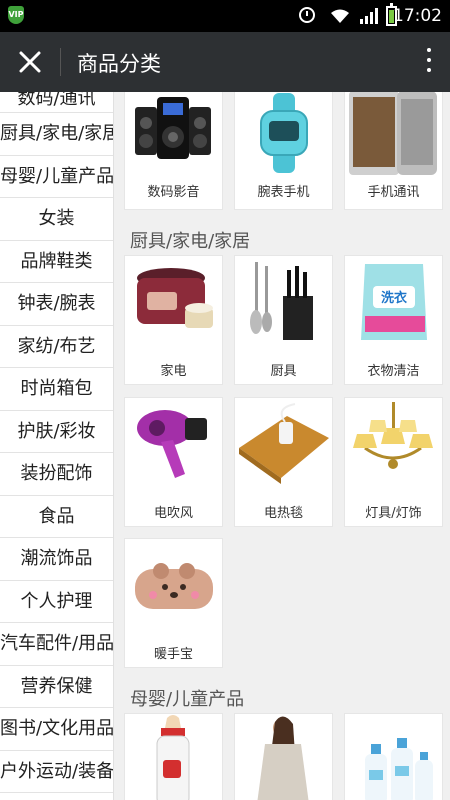 The height and width of the screenshot is (800, 450). I want to click on sidebar-item-shoes: 品牌鞋类, so click(56, 262).